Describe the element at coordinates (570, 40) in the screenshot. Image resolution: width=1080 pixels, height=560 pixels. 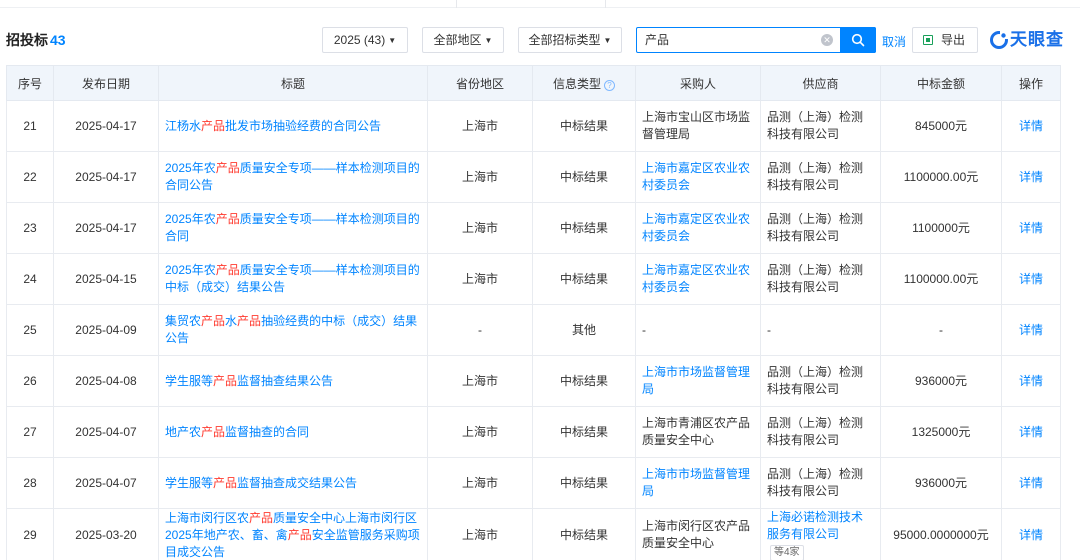
I see `type-filter-dropdown: 全部招标类型 ▼` at that location.